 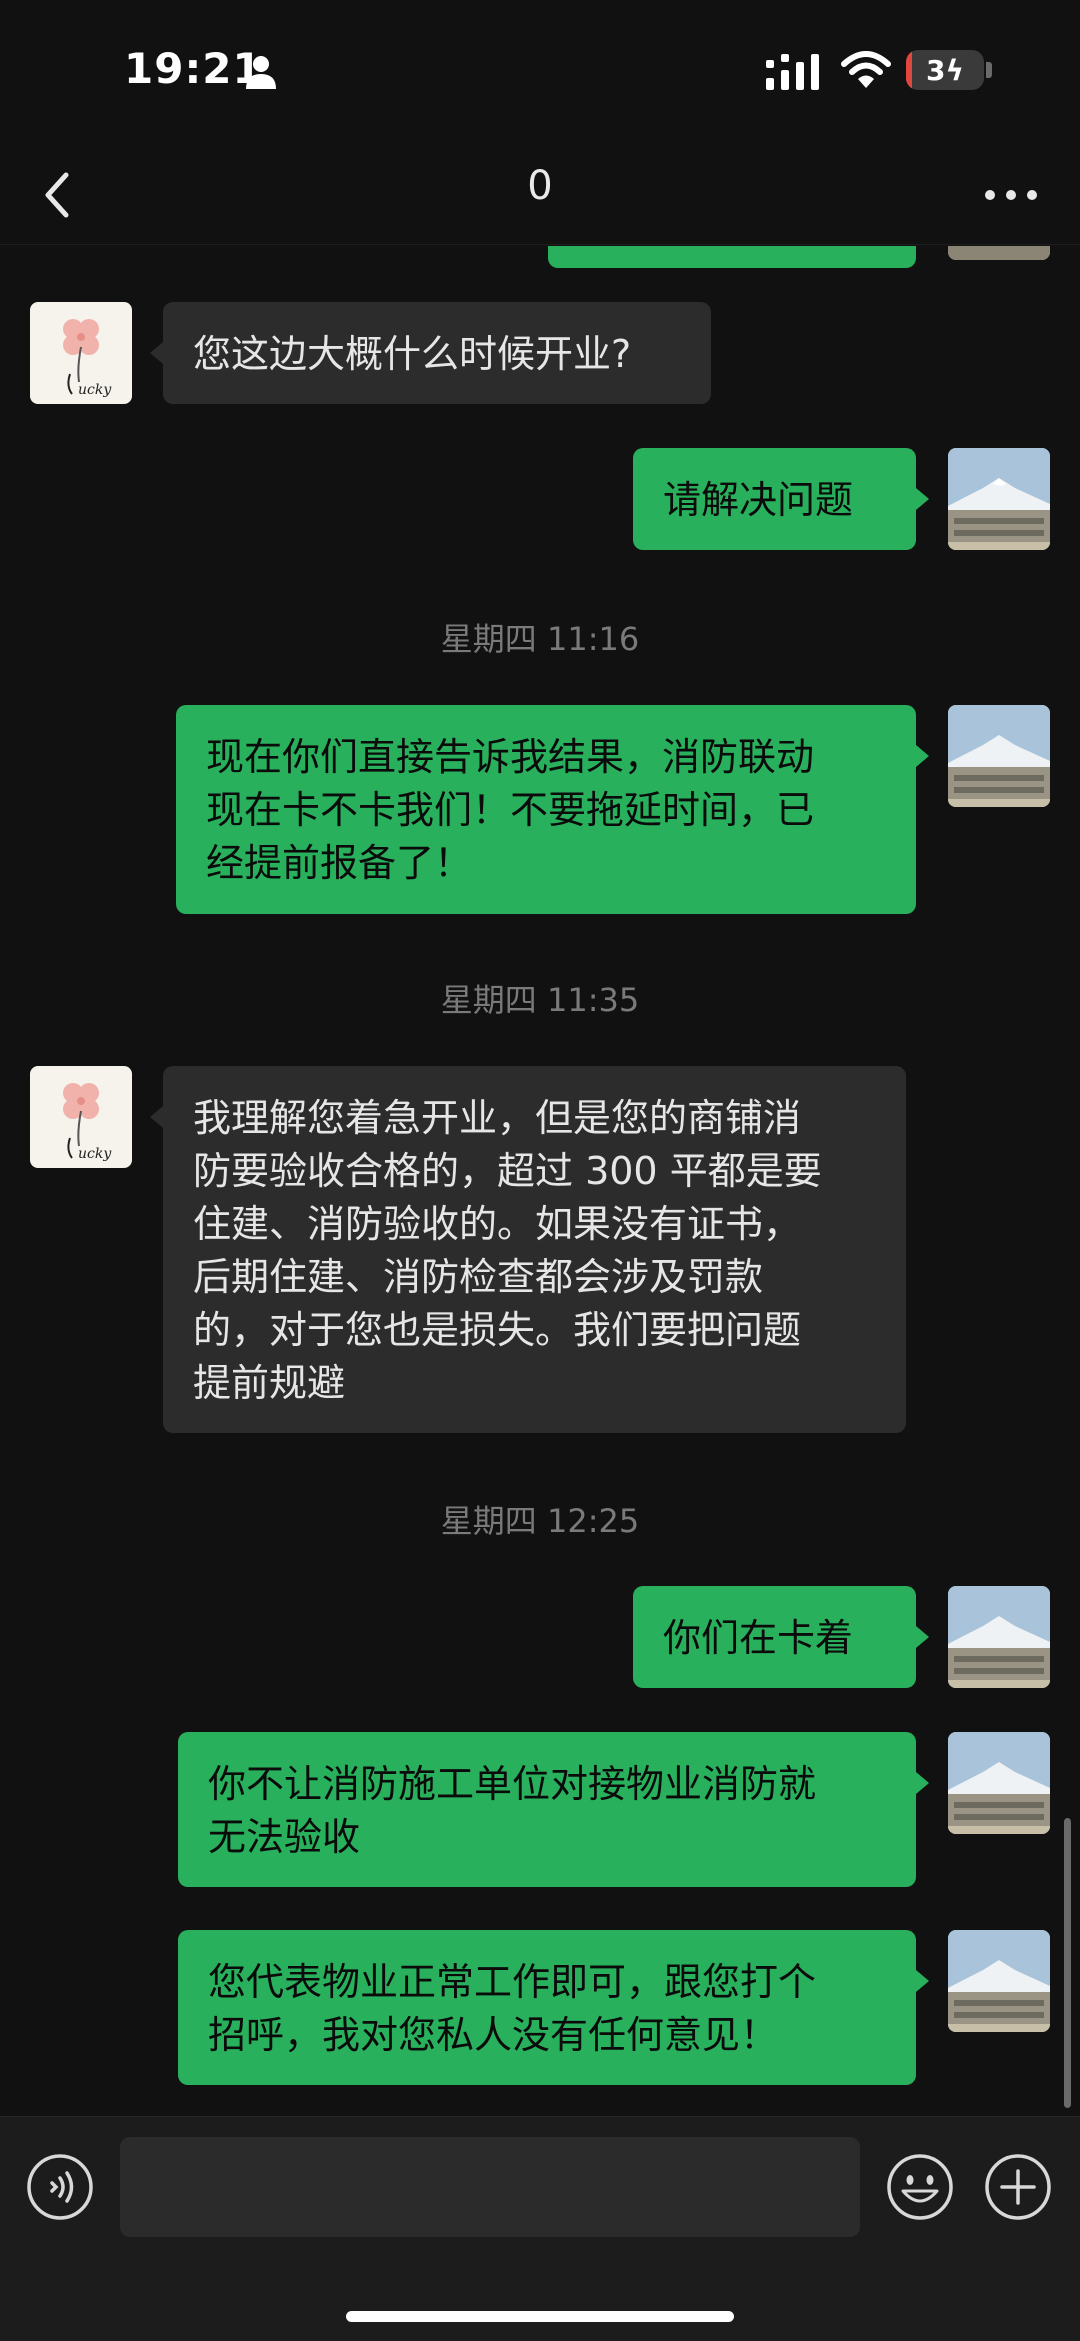 I want to click on message-line: 您代表物业正常工作即可，跟您打个, so click(x=512, y=1982).